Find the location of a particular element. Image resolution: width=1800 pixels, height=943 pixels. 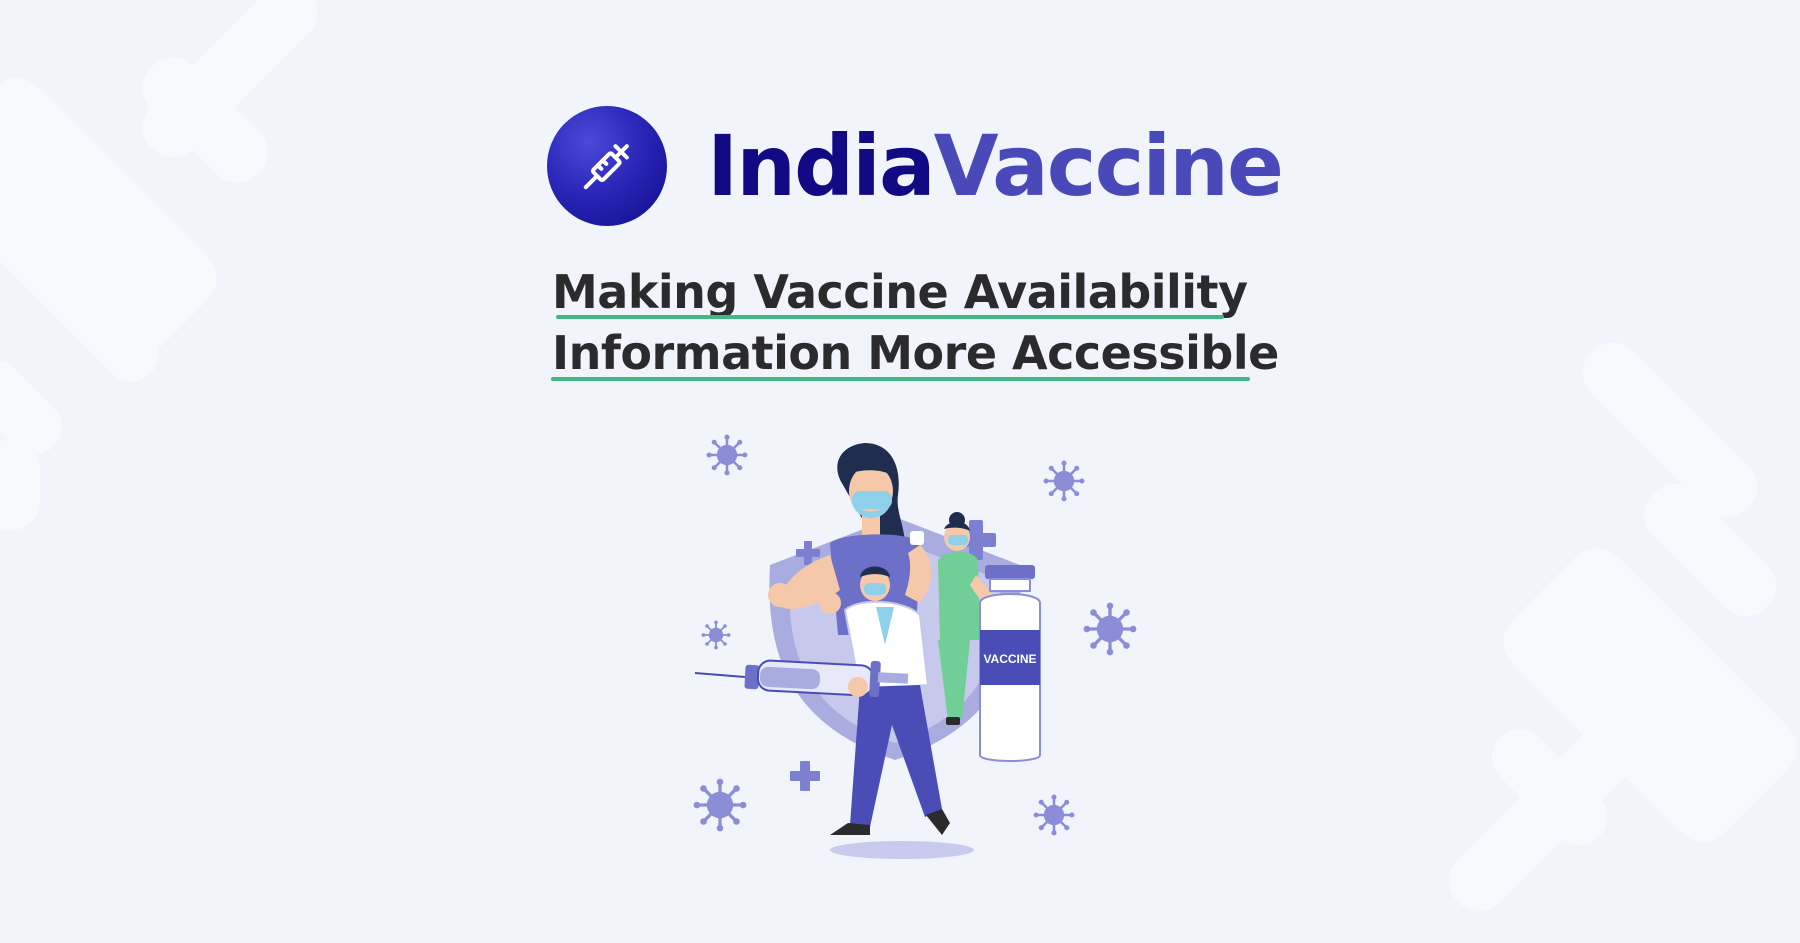

brand-name-part2: Vaccine is located at coordinates (1108, 166).